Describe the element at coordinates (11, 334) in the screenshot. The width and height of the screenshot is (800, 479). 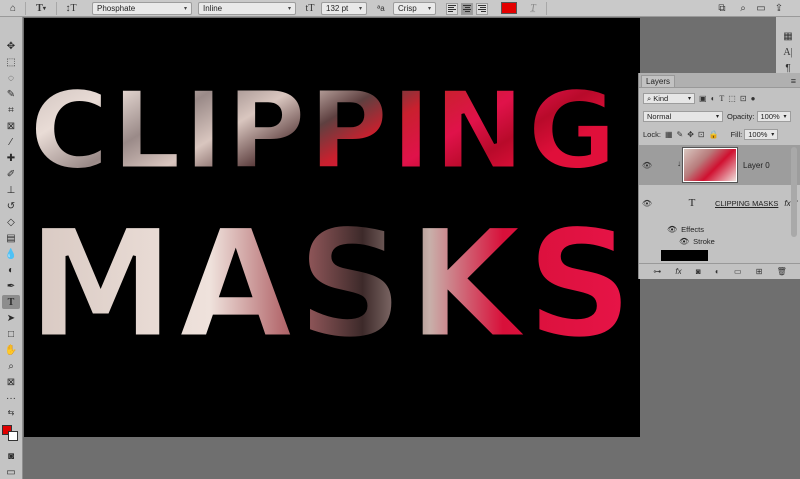
I see `rectangle-tool-icon: □` at that location.